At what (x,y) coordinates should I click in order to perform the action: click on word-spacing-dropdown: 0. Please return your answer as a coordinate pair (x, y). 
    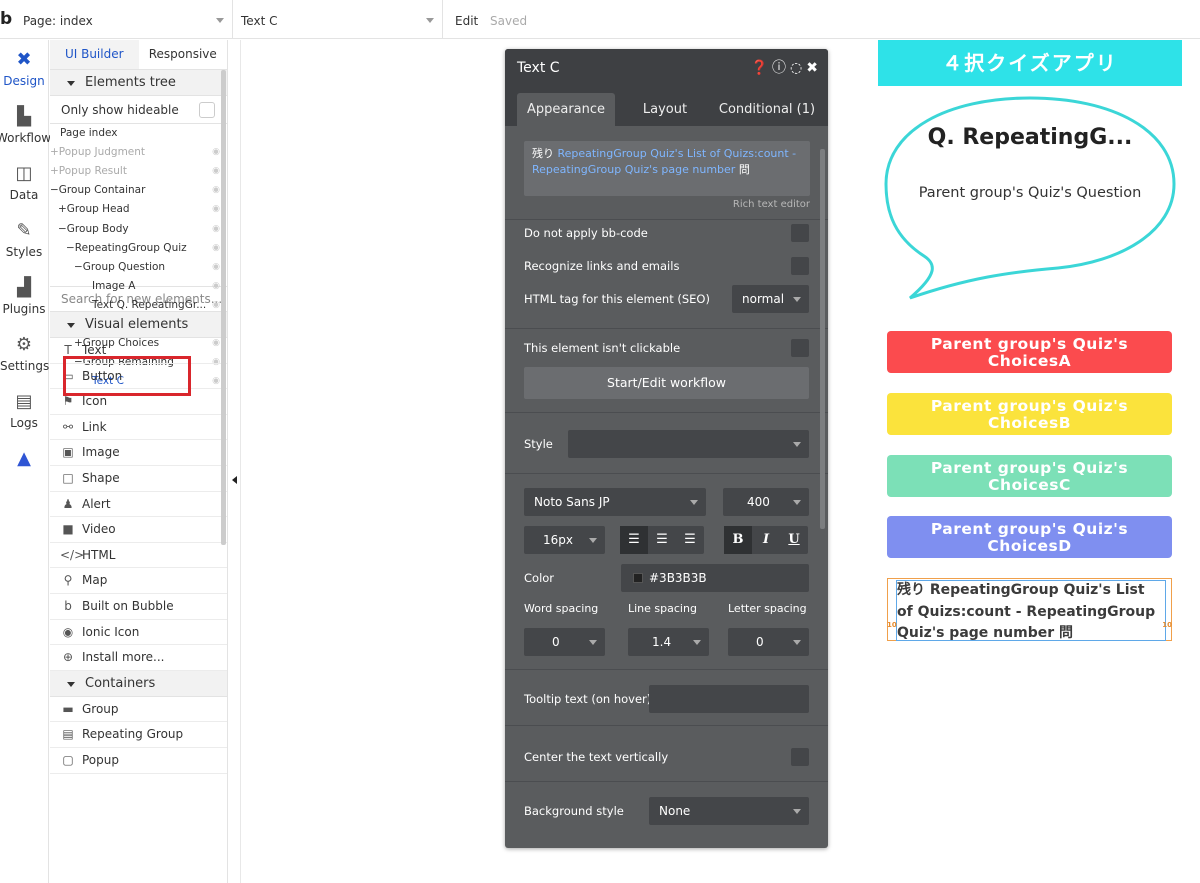
    Looking at the image, I should click on (564, 642).